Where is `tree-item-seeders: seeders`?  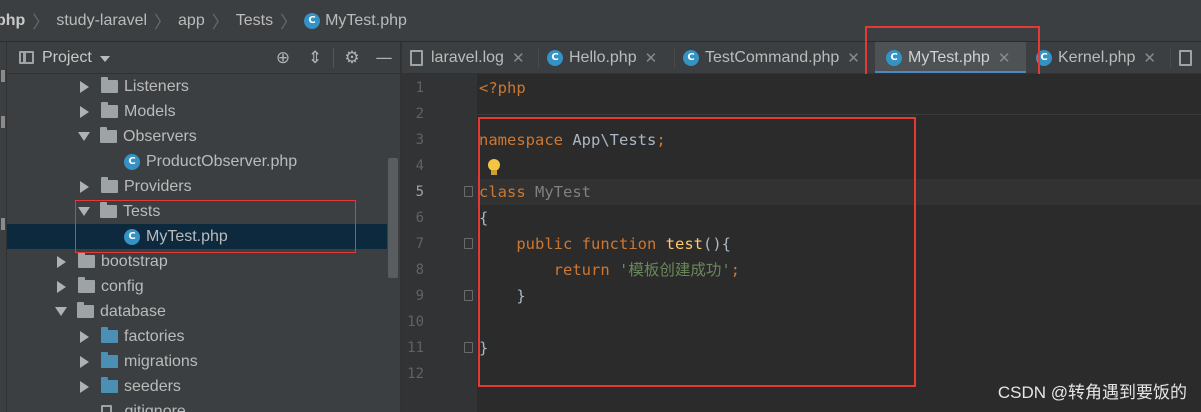 tree-item-seeders: seeders is located at coordinates (197, 386).